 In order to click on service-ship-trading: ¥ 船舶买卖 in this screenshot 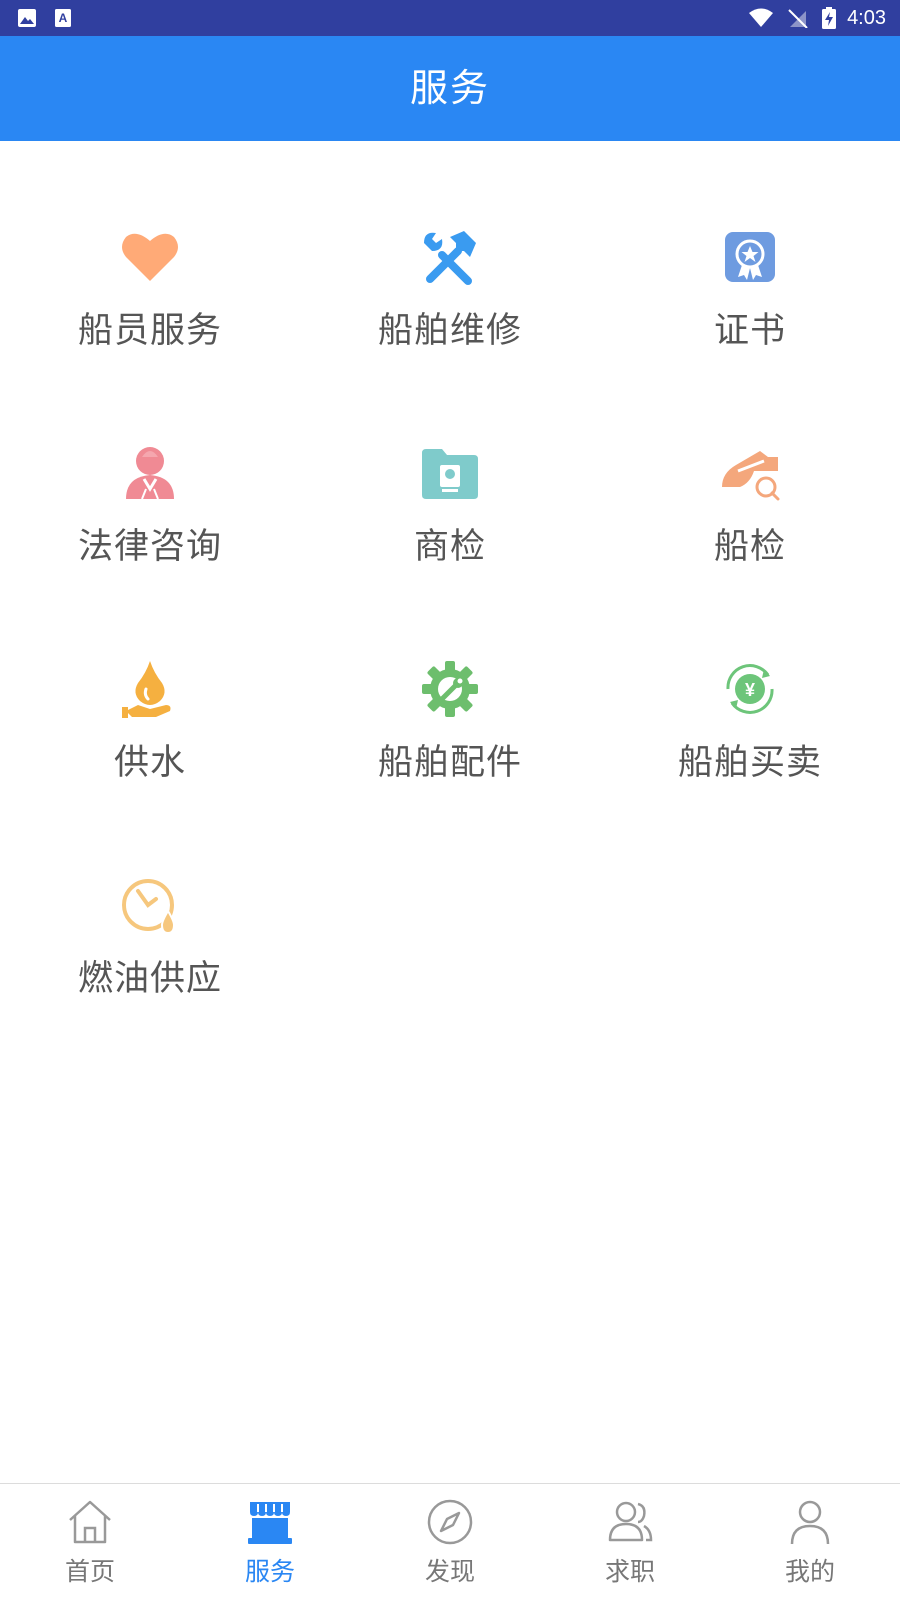, I will do `click(750, 681)`.